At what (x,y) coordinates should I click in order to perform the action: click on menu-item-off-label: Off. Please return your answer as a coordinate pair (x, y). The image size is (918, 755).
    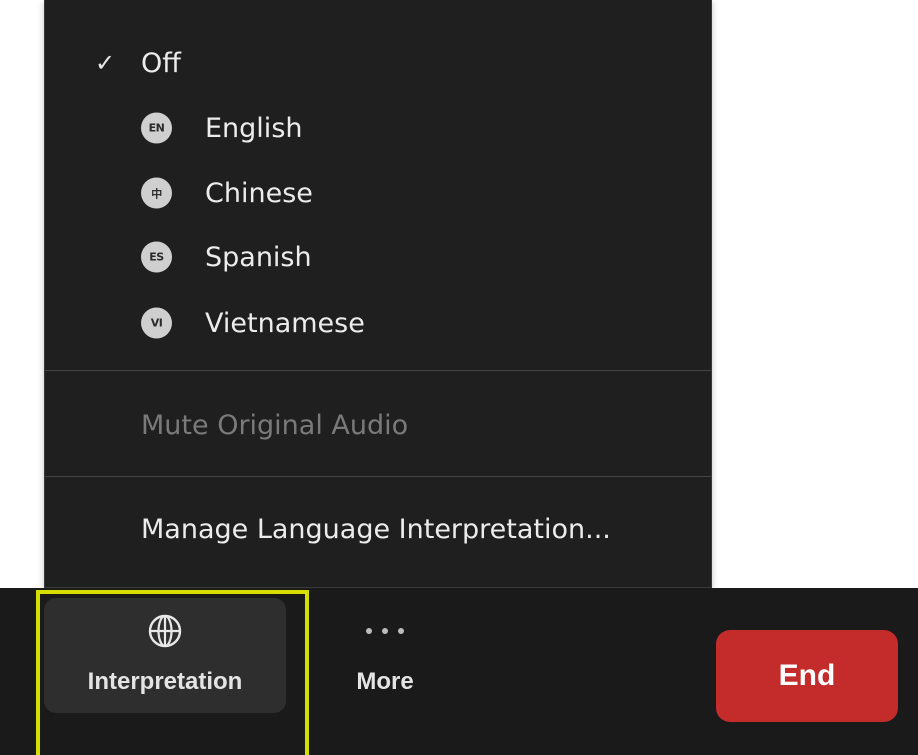
    Looking at the image, I should click on (161, 63).